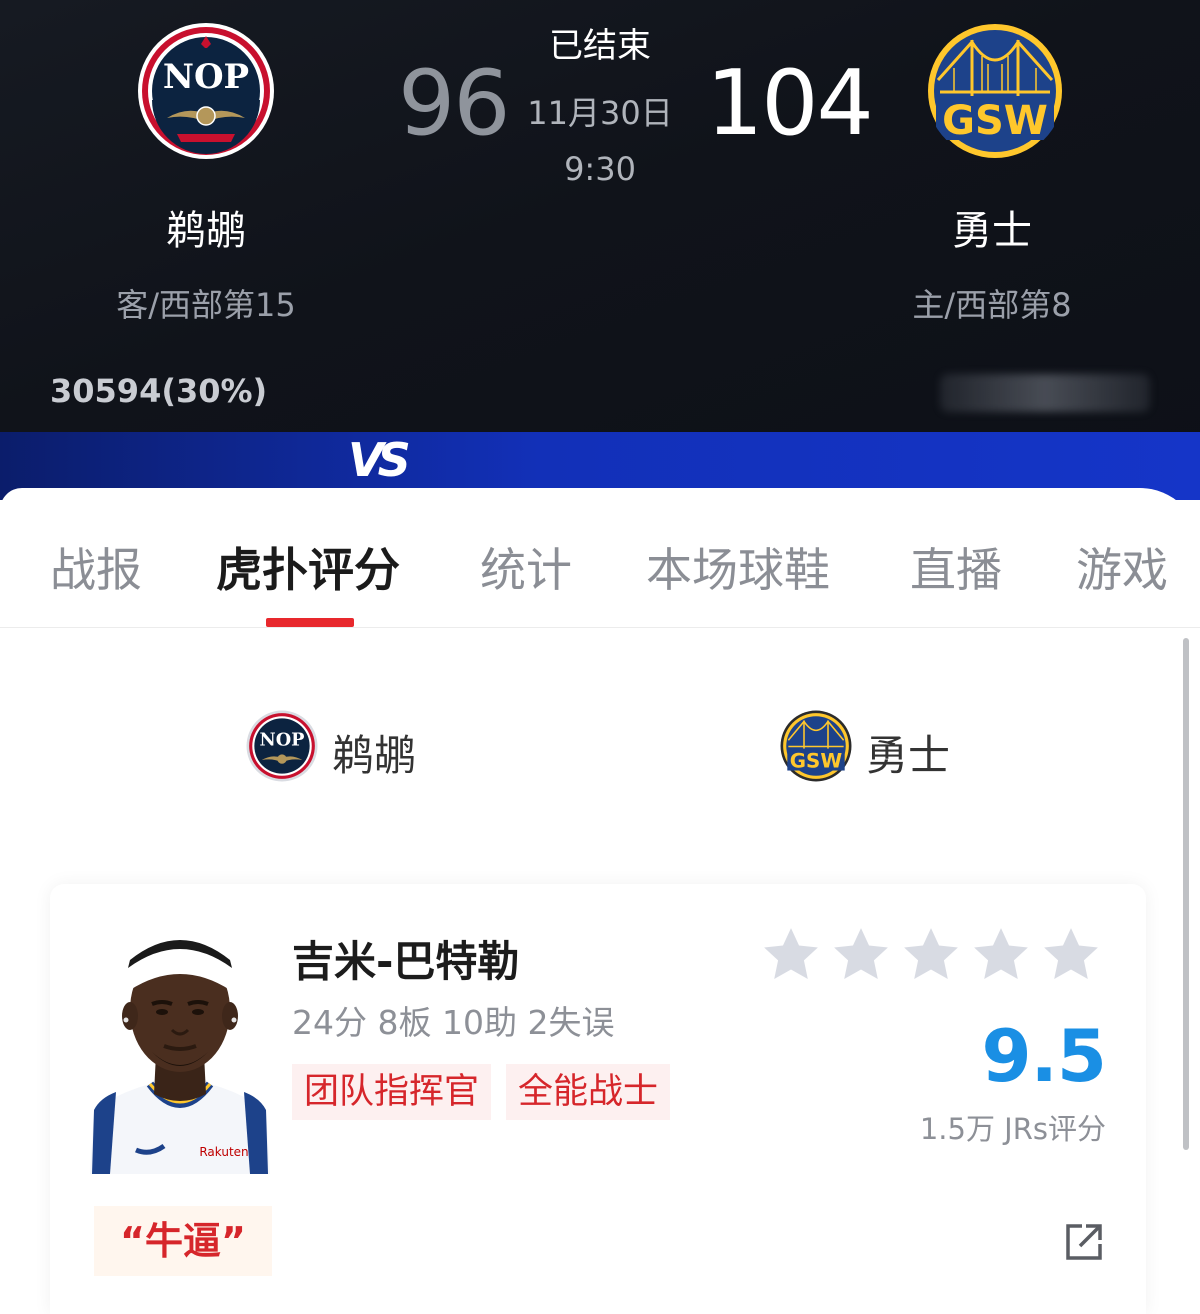 The image size is (1200, 1314). Describe the element at coordinates (206, 231) in the screenshot. I see `away-team-name: 鹈鹕` at that location.